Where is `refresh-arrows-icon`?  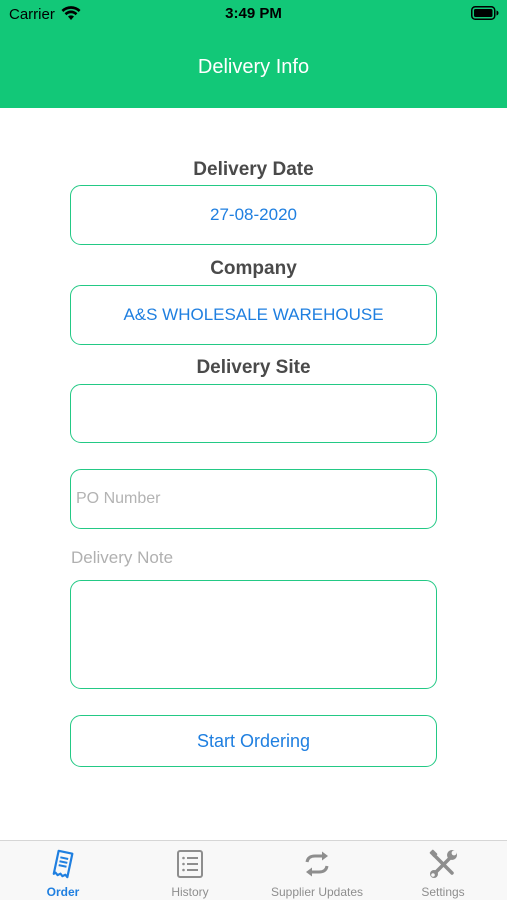 refresh-arrows-icon is located at coordinates (317, 864).